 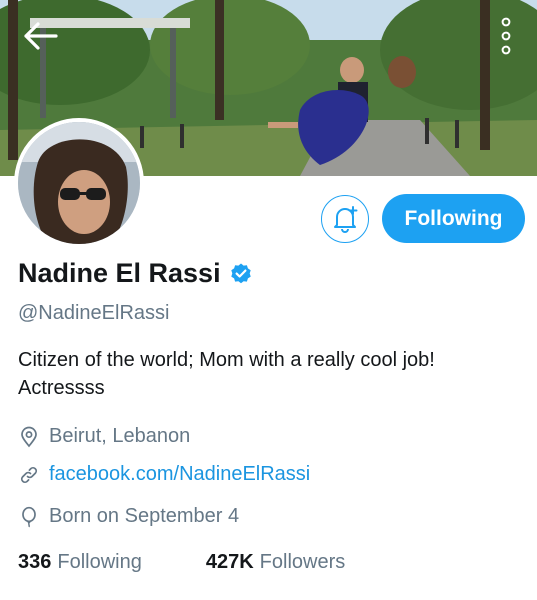 I want to click on following-stat: 336 Following, so click(x=80, y=562).